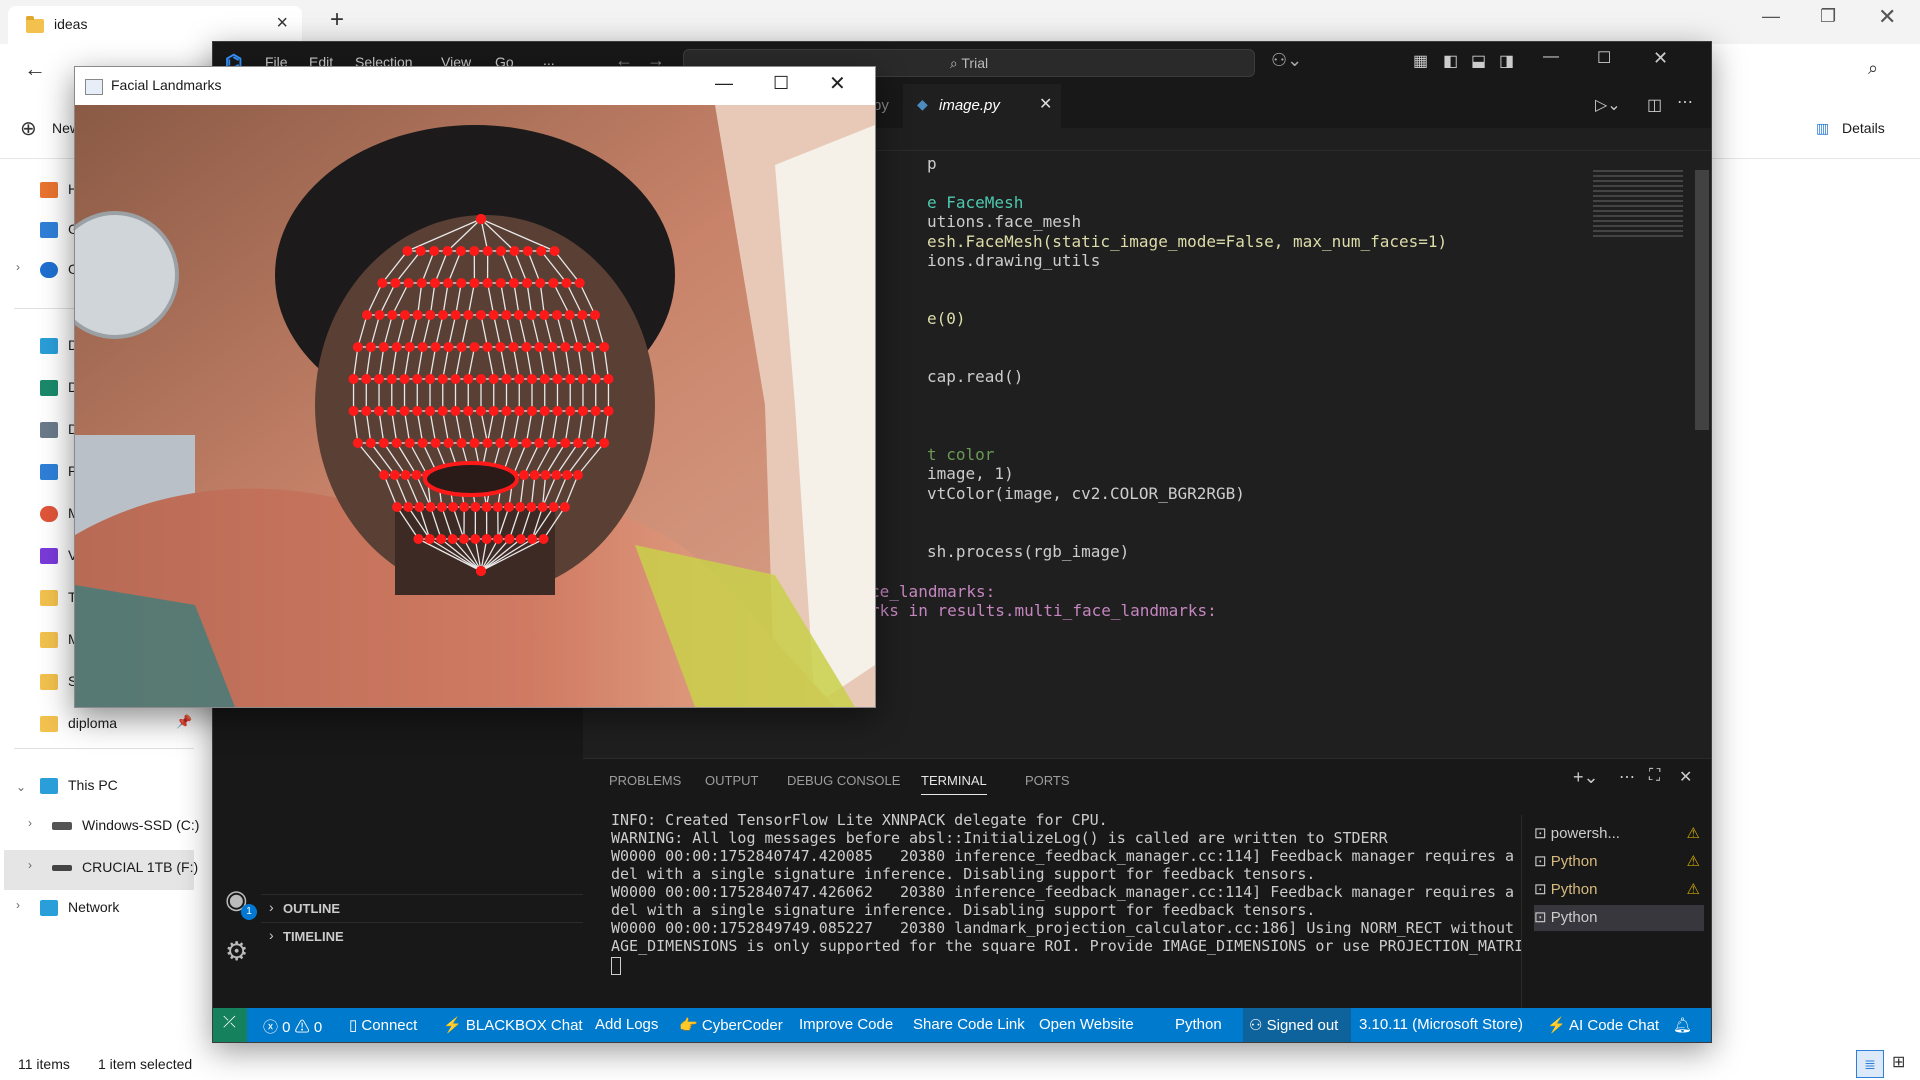  I want to click on chevron-down-icon: ⌄, so click(21, 787).